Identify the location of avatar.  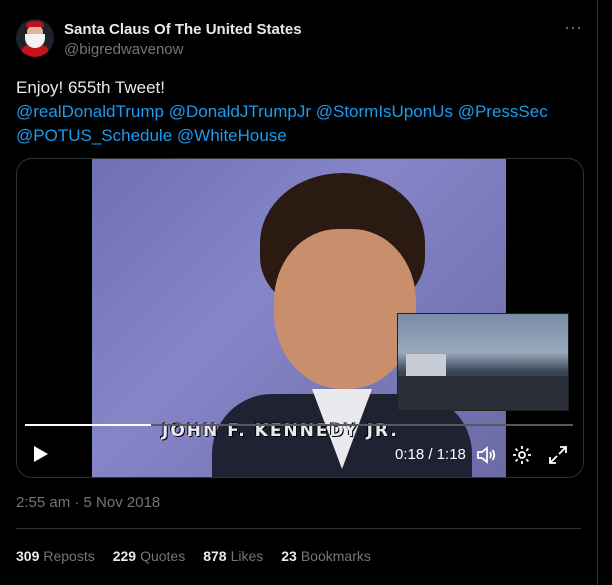
(35, 38).